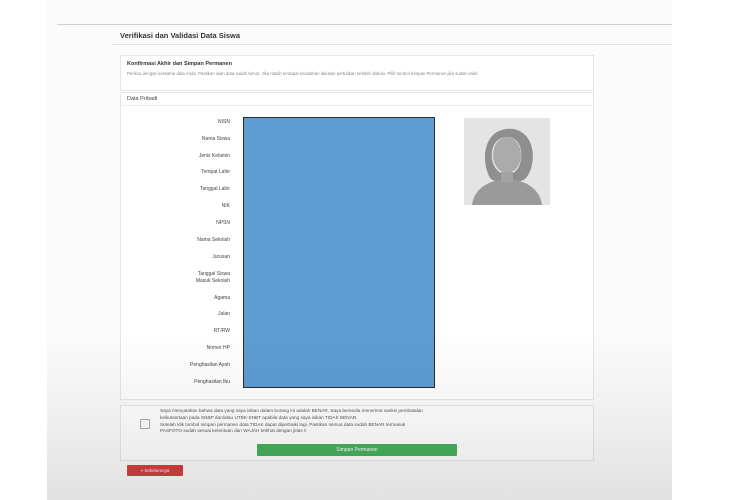  I want to click on label-tanggal-siswa: Tanggal Siswa, so click(213, 274).